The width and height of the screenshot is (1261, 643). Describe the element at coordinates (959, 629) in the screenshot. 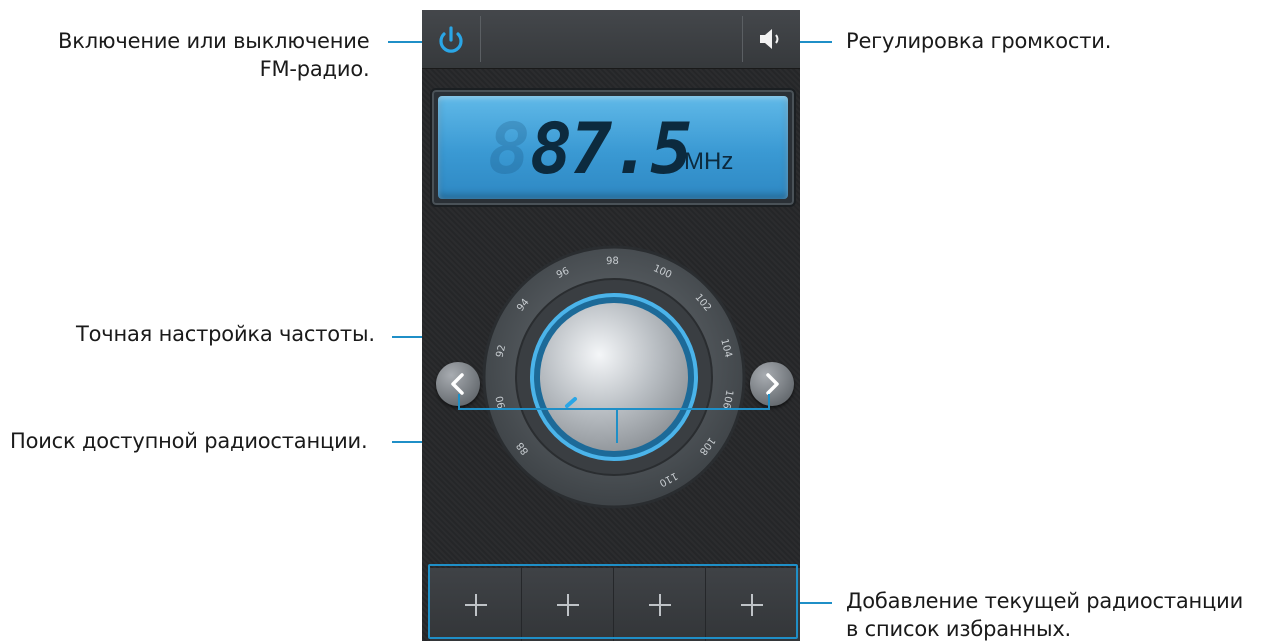

I see `favorites-annotation-line2: в список избранных.` at that location.